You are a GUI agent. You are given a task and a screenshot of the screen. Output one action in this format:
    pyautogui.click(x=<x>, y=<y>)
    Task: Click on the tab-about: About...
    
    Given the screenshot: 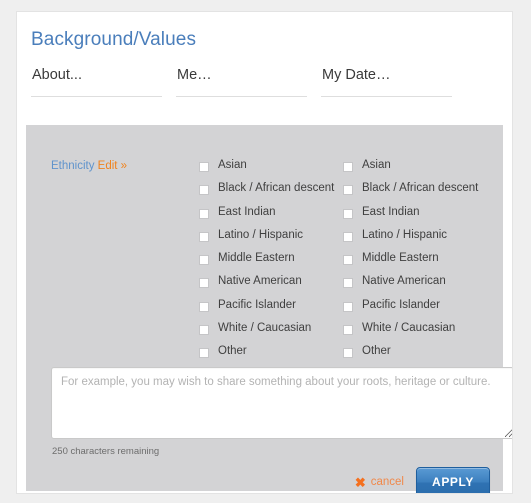 What is the action you would take?
    pyautogui.click(x=96, y=82)
    